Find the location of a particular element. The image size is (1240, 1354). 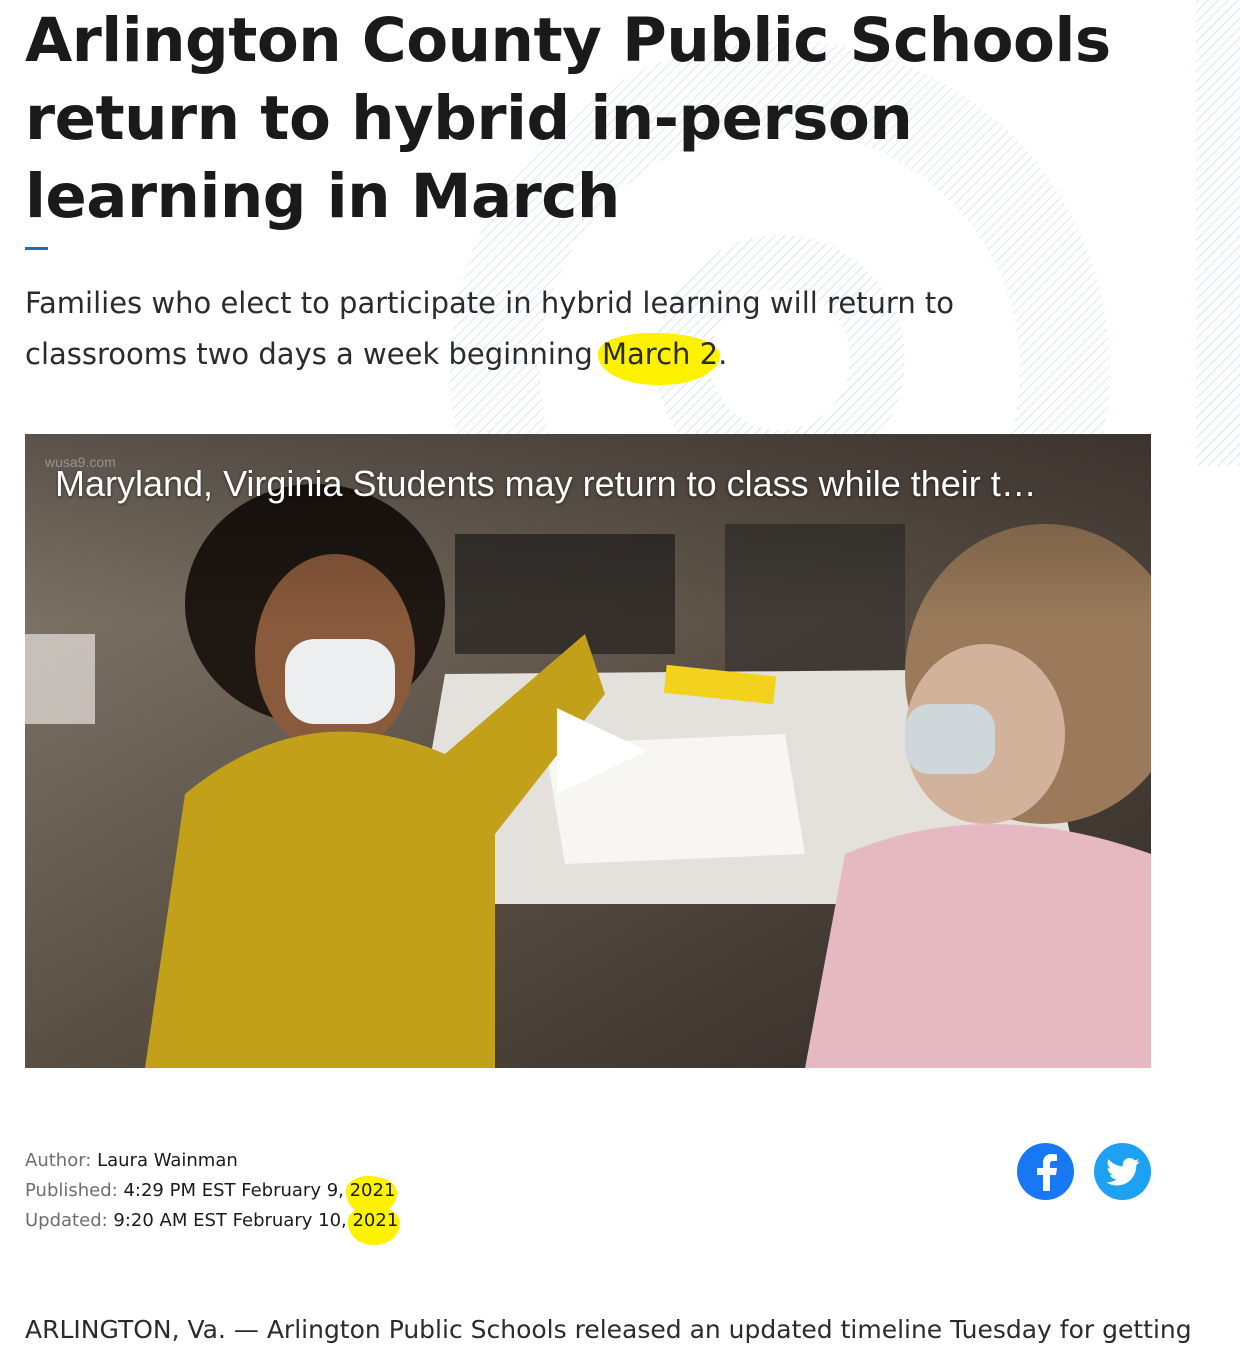

twitter-share-button is located at coordinates (1122, 1171).